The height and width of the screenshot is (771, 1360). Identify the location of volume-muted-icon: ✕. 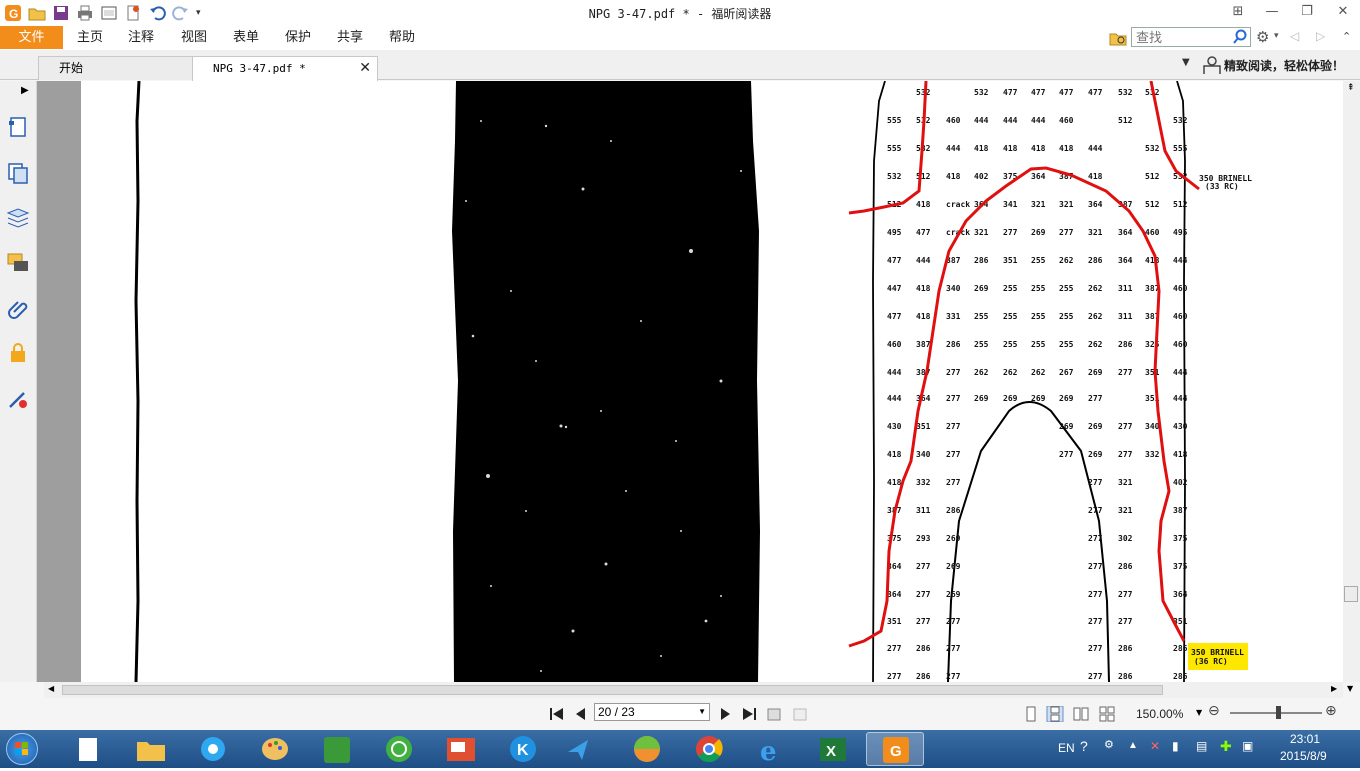
(1155, 746).